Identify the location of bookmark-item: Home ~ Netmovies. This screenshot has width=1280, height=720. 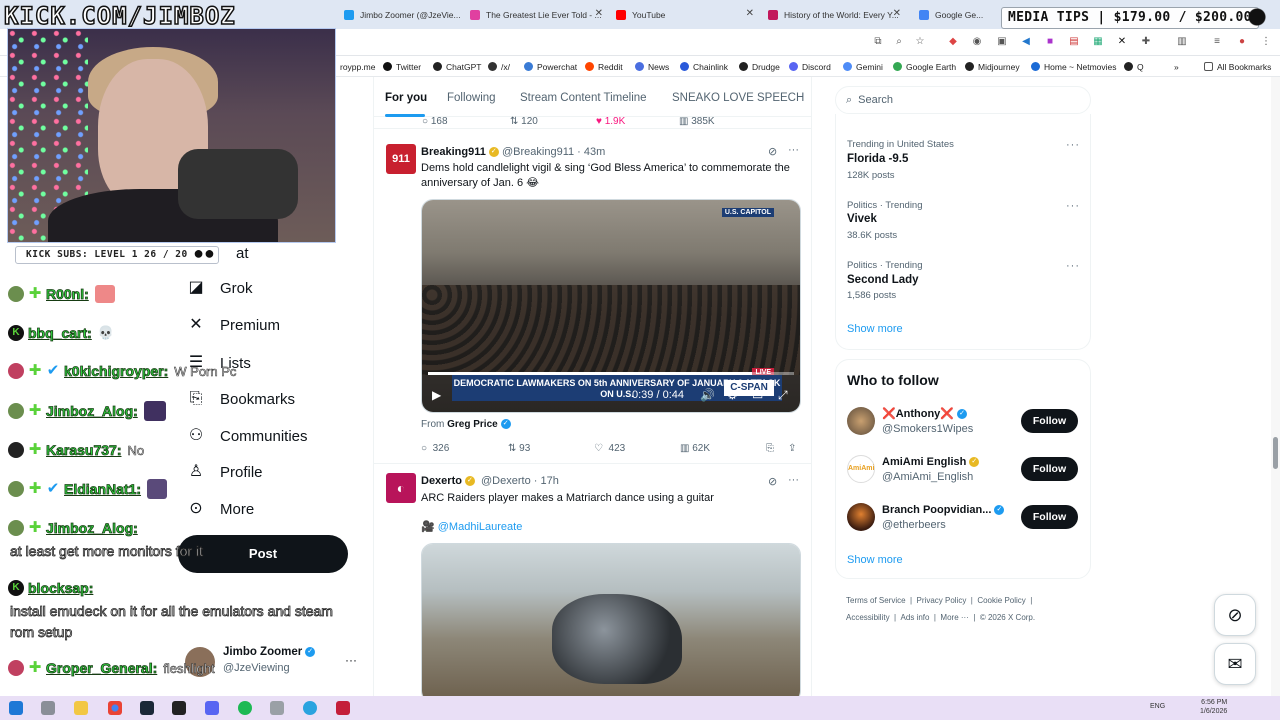
(1074, 66).